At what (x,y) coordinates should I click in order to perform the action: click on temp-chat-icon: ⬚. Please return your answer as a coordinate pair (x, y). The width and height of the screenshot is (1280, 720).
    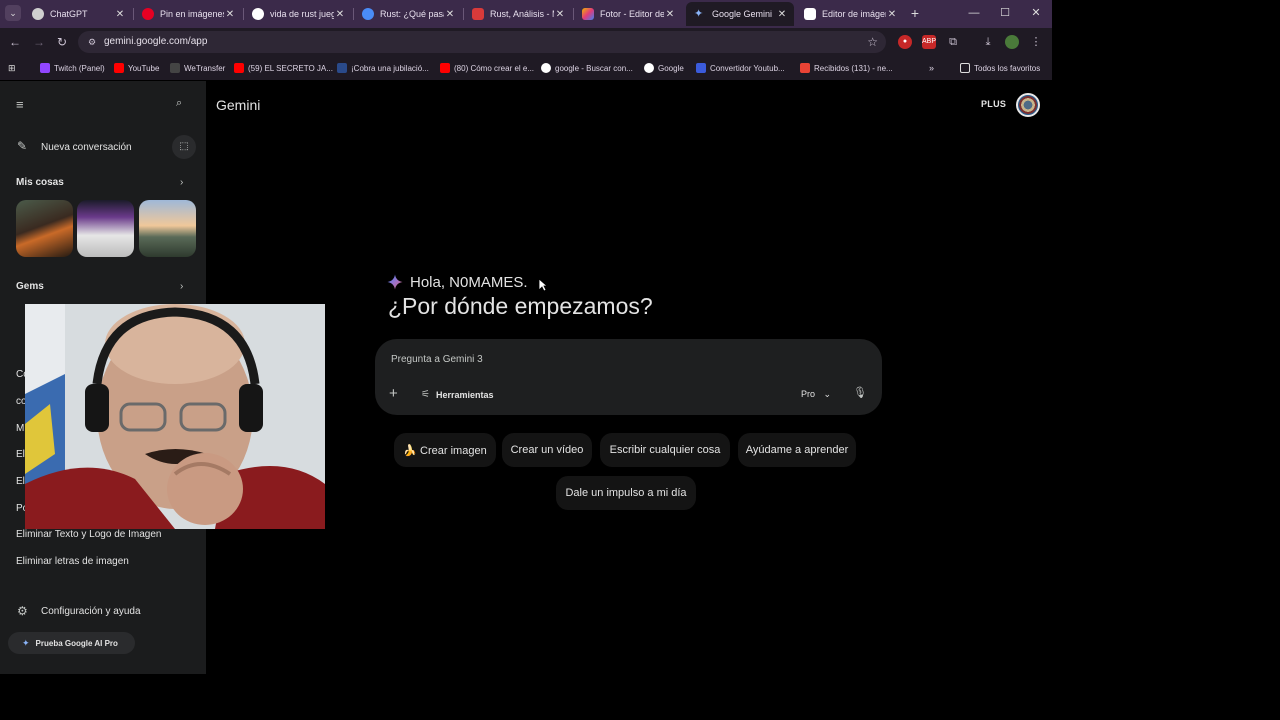
    Looking at the image, I should click on (184, 147).